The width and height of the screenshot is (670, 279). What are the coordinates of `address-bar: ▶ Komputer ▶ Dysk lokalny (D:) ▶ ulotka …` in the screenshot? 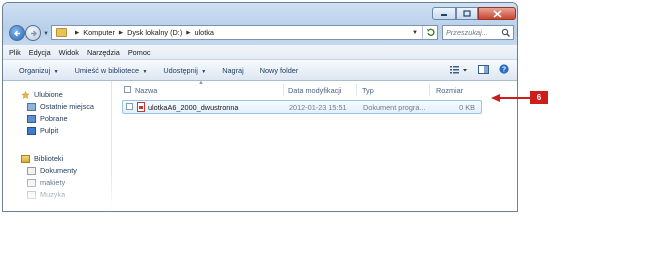 It's located at (244, 32).